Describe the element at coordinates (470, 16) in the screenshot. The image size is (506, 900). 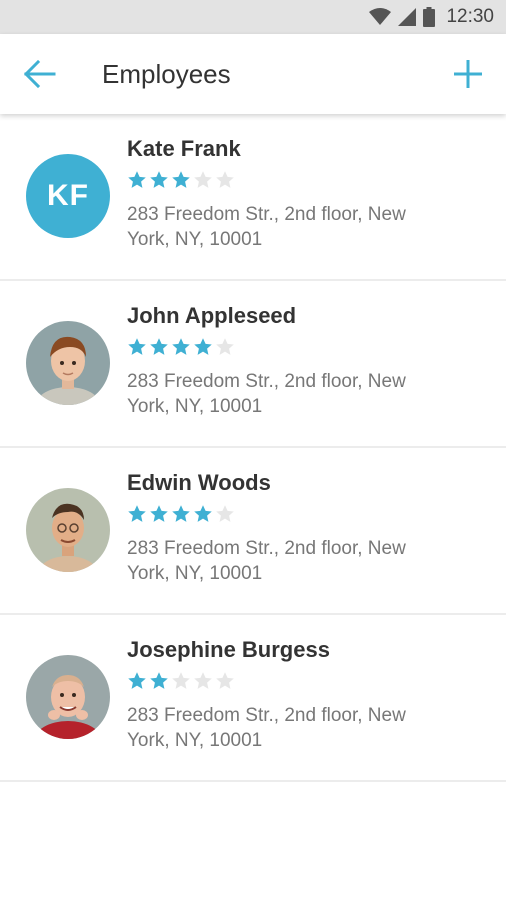
I see `status-time: 12:30` at that location.